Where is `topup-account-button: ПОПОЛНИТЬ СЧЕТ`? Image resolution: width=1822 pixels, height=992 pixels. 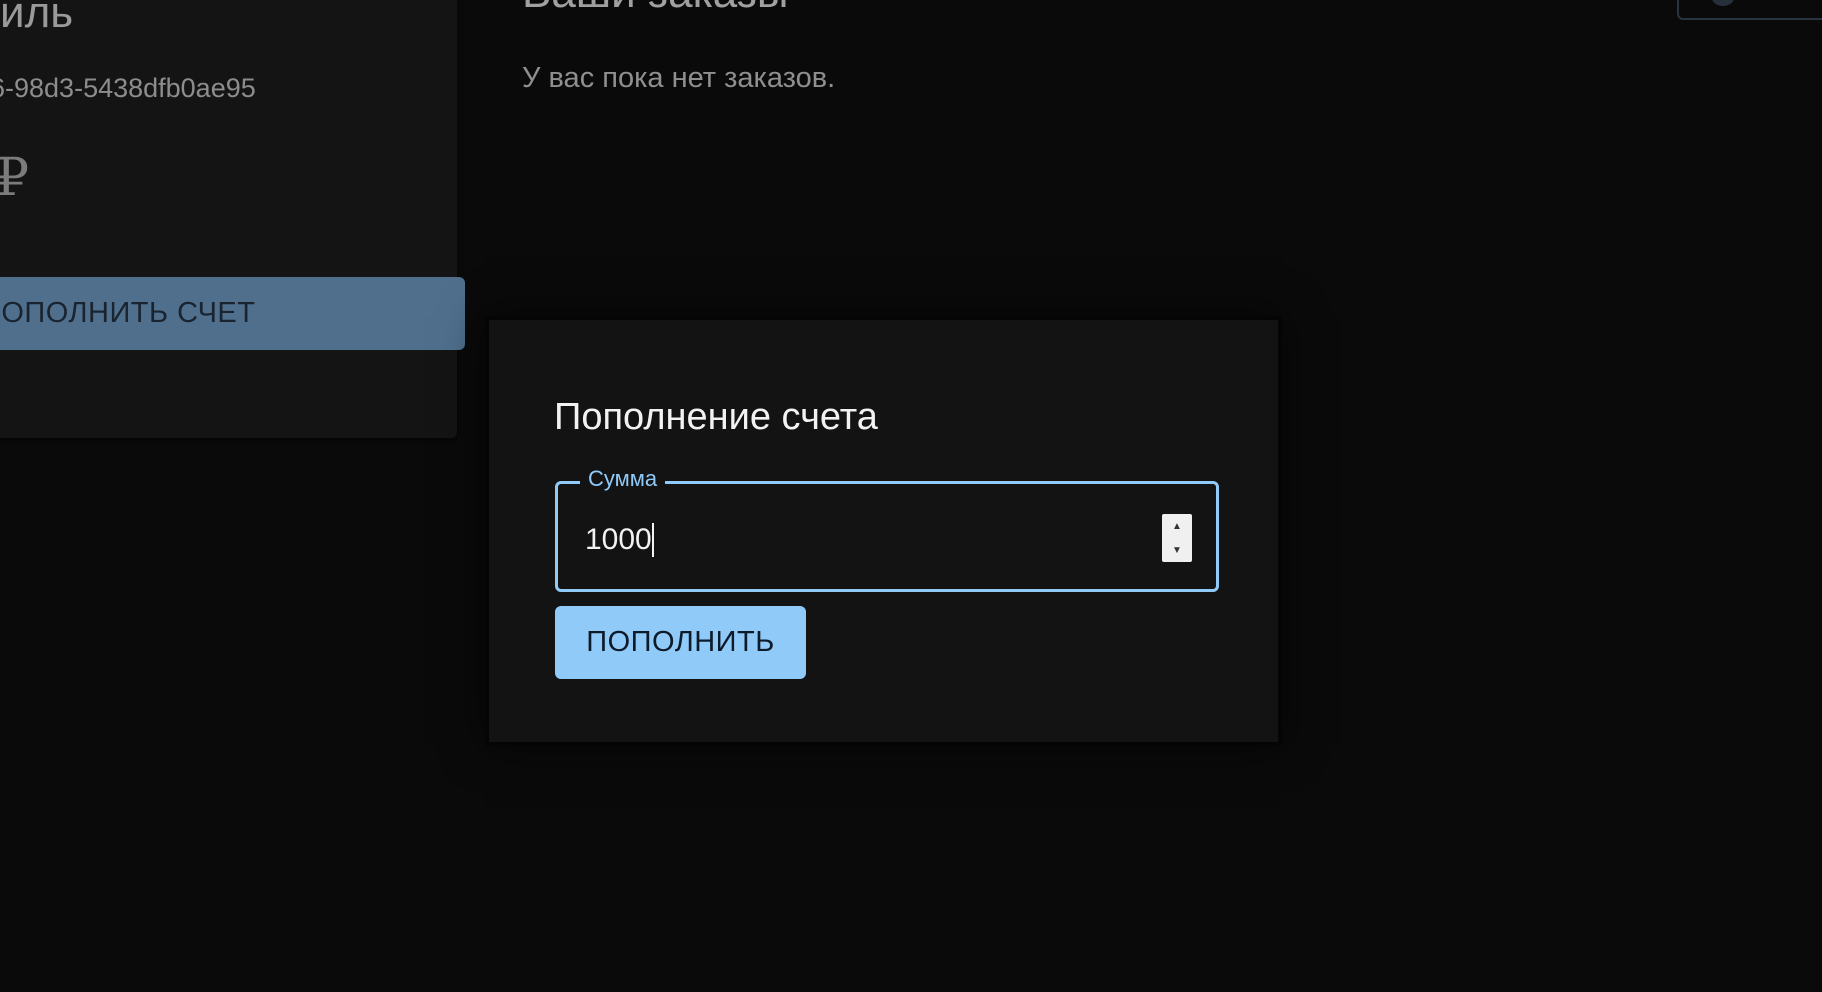 topup-account-button: ПОПОЛНИТЬ СЧЕТ is located at coordinates (232, 313).